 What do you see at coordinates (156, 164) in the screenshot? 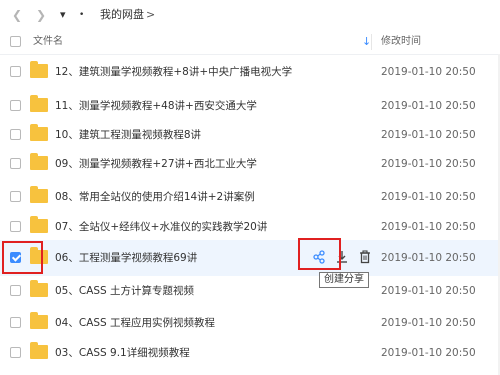
I see `file-name: 09、测量学视频教程+27讲+西北工业大学` at bounding box center [156, 164].